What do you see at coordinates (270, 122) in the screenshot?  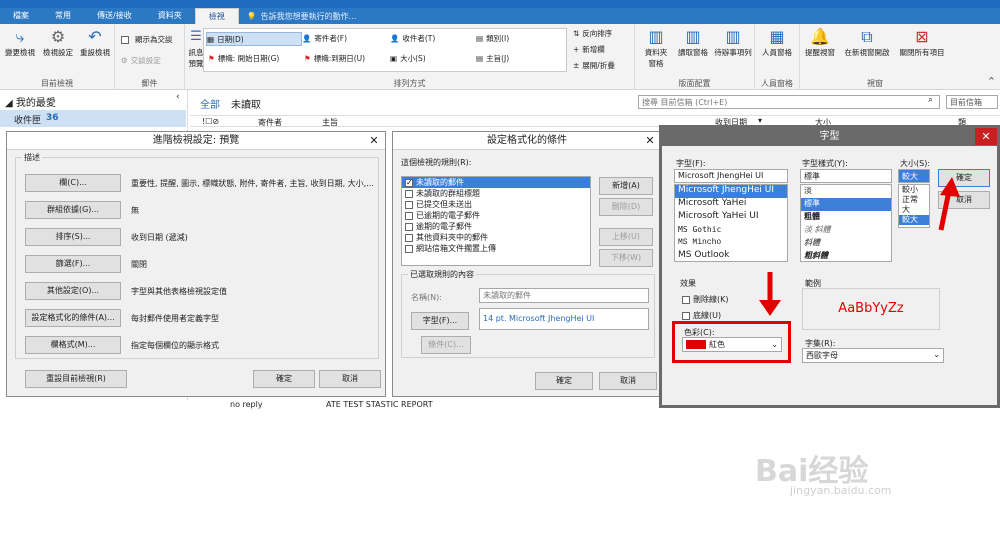 I see `col-from: 寄件者` at bounding box center [270, 122].